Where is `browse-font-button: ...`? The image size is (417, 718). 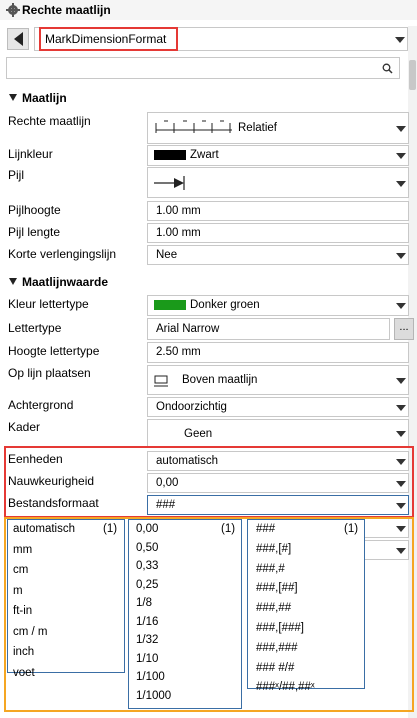 browse-font-button: ... is located at coordinates (404, 329).